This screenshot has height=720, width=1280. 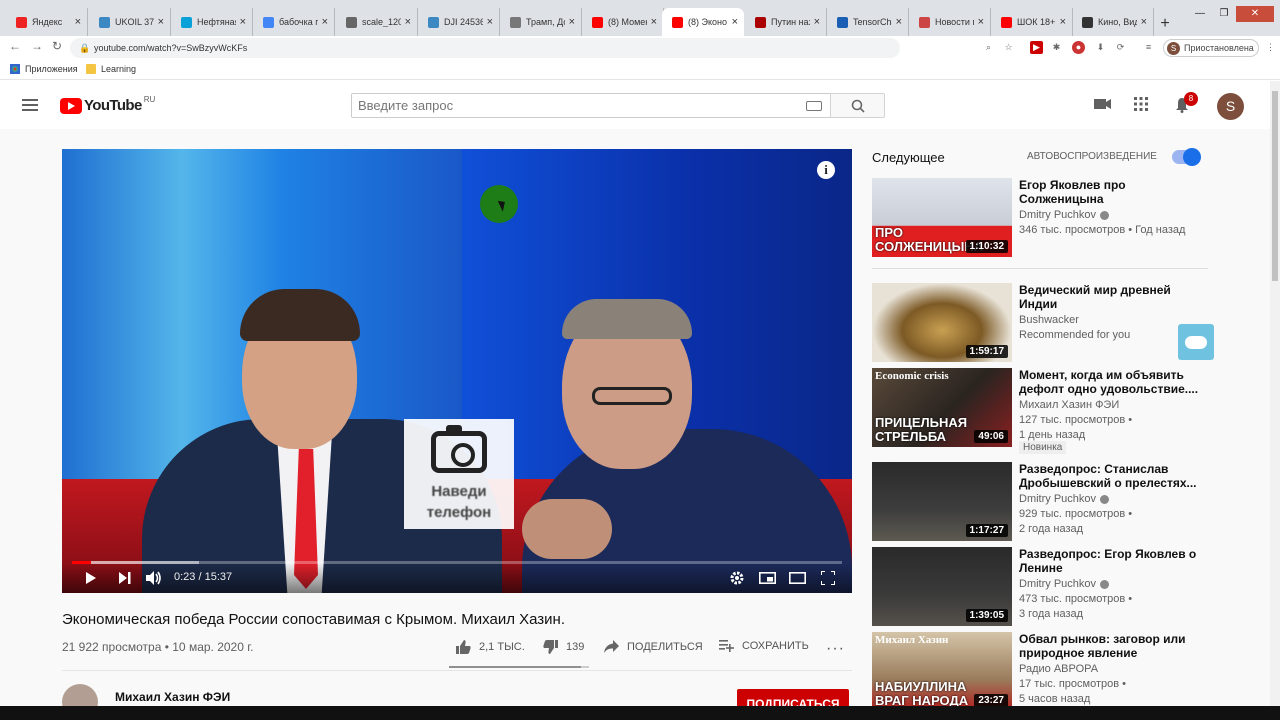 What do you see at coordinates (51, 69) in the screenshot?
I see `bookmark-label: Приложения` at bounding box center [51, 69].